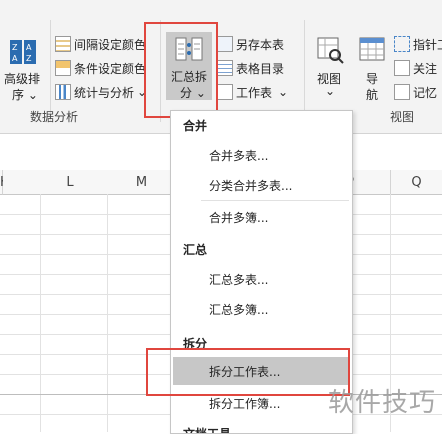  What do you see at coordinates (225, 92) in the screenshot?
I see `worksheet-icon` at bounding box center [225, 92].